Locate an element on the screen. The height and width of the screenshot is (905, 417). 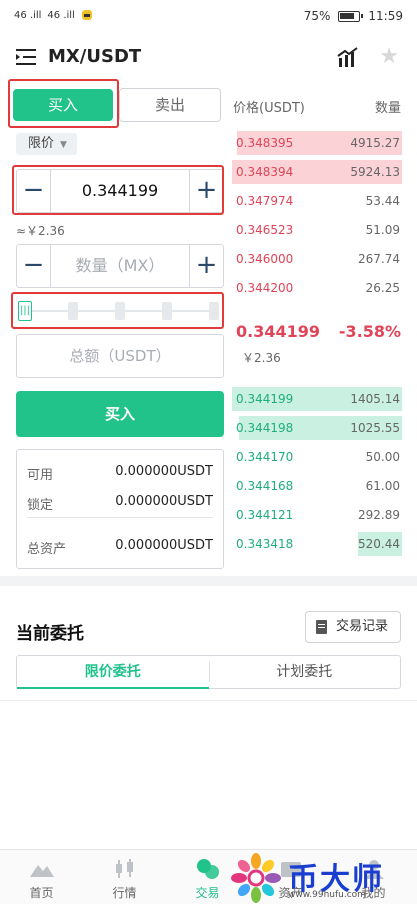
bid-row: 0.344170 50.00 is located at coordinates (317, 457).